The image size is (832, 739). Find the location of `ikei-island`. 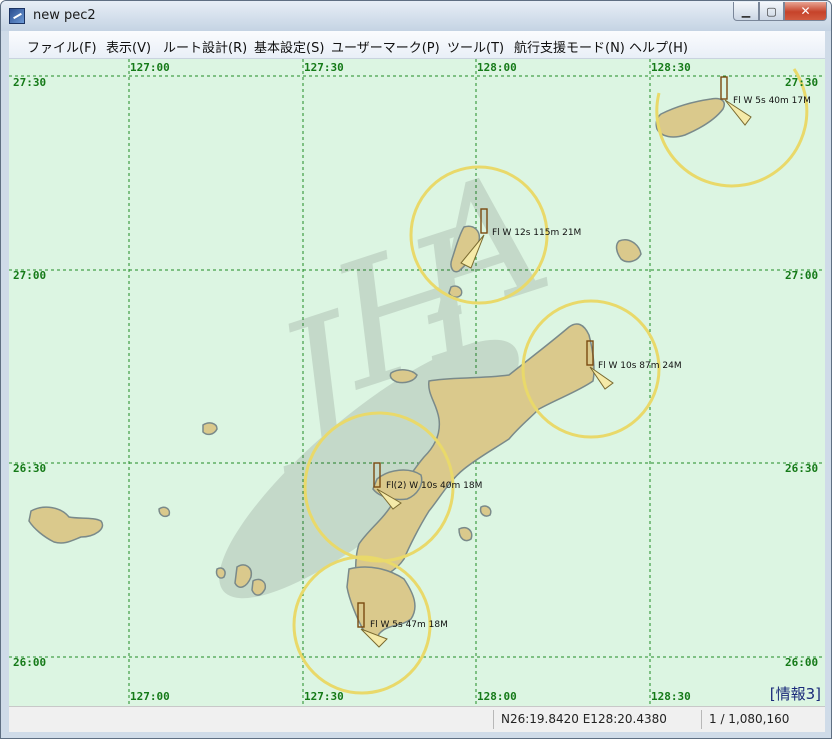

ikei-island is located at coordinates (485, 511).